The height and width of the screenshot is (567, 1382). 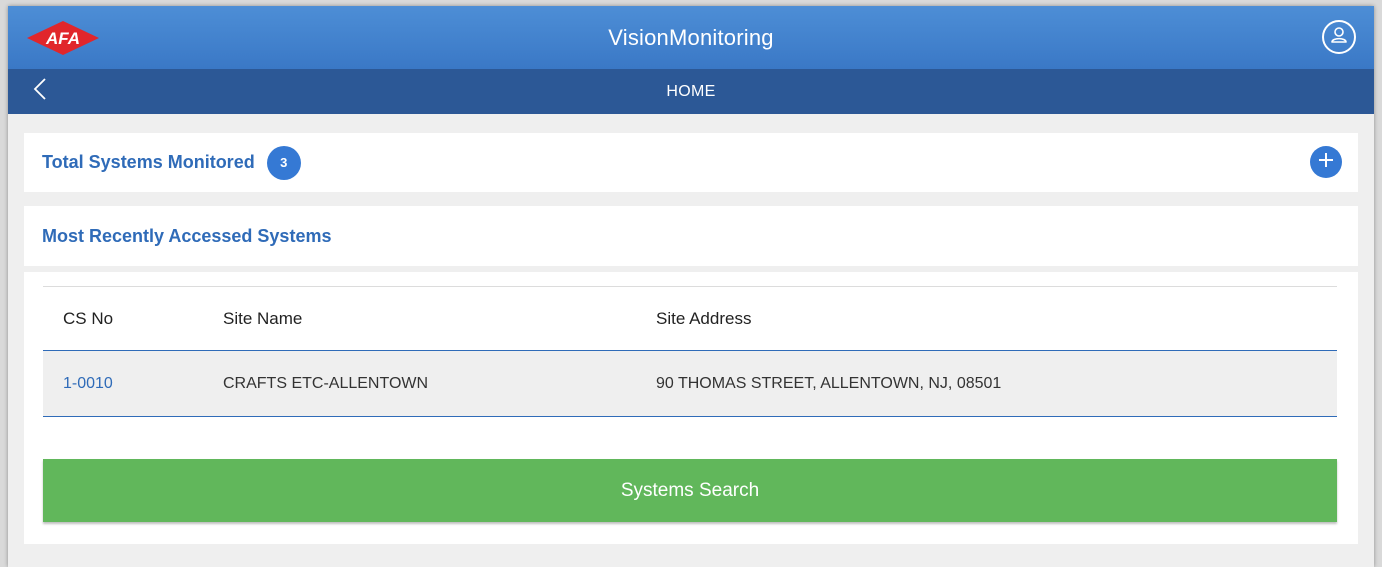 I want to click on app-title: VisionMonitoring, so click(x=691, y=37).